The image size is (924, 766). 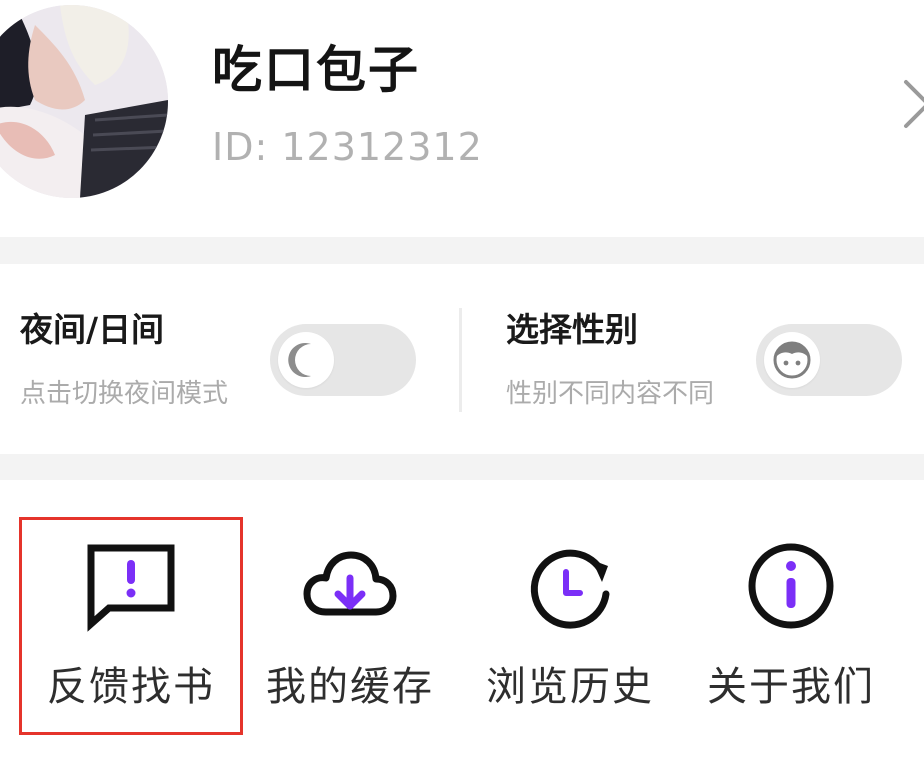 What do you see at coordinates (913, 104) in the screenshot?
I see `chevron-right-icon` at bounding box center [913, 104].